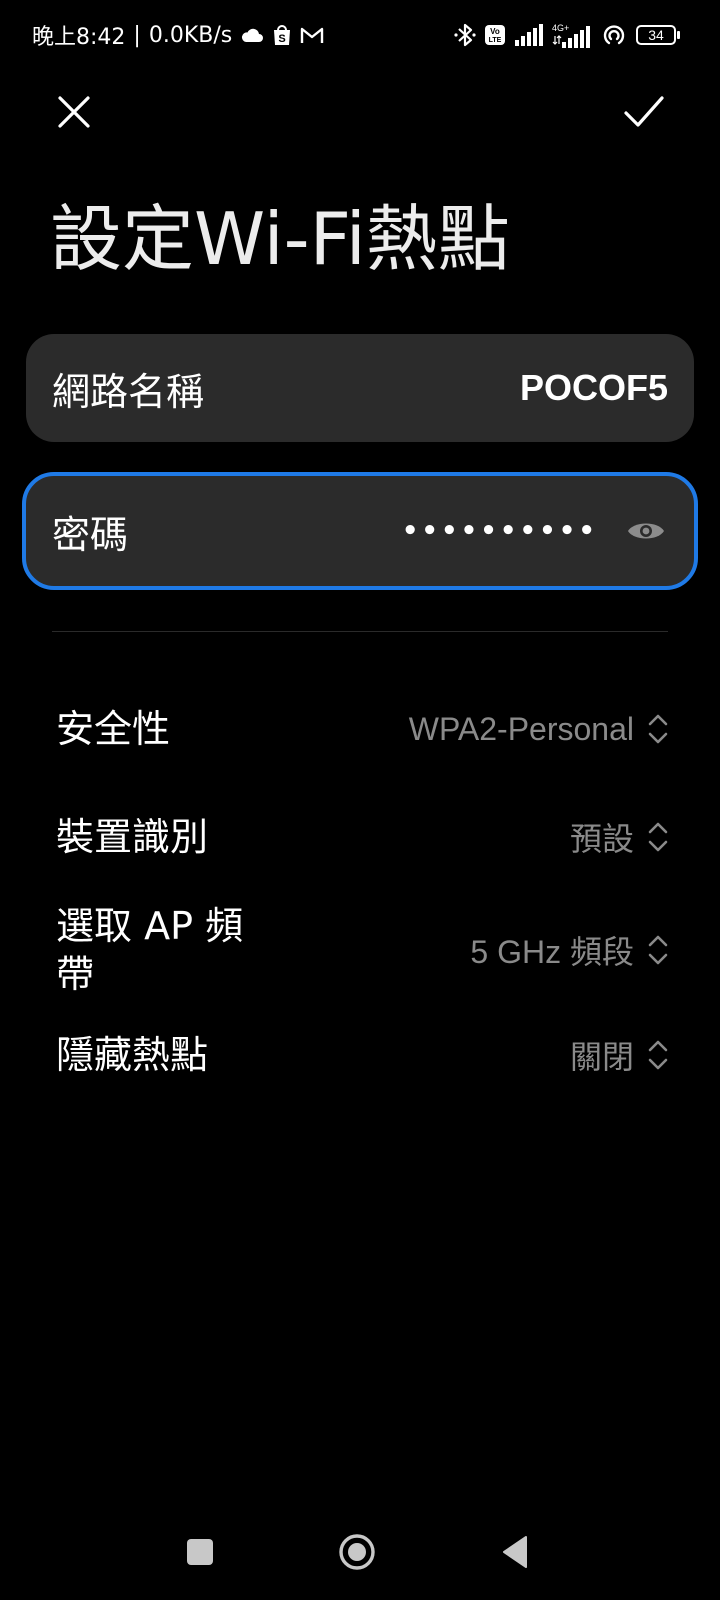 The width and height of the screenshot is (720, 1600). What do you see at coordinates (594, 388) in the screenshot?
I see `network-name-value: POCOF5` at bounding box center [594, 388].